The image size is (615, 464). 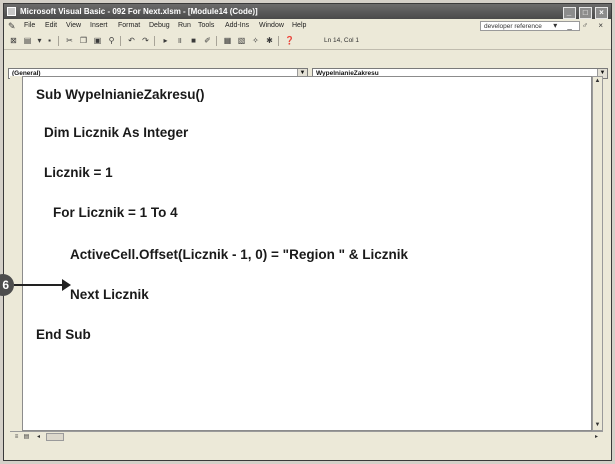 I want to click on horizontal-scrollbar-area: ≡ ▤ ◂ ▸, so click(x=306, y=437).